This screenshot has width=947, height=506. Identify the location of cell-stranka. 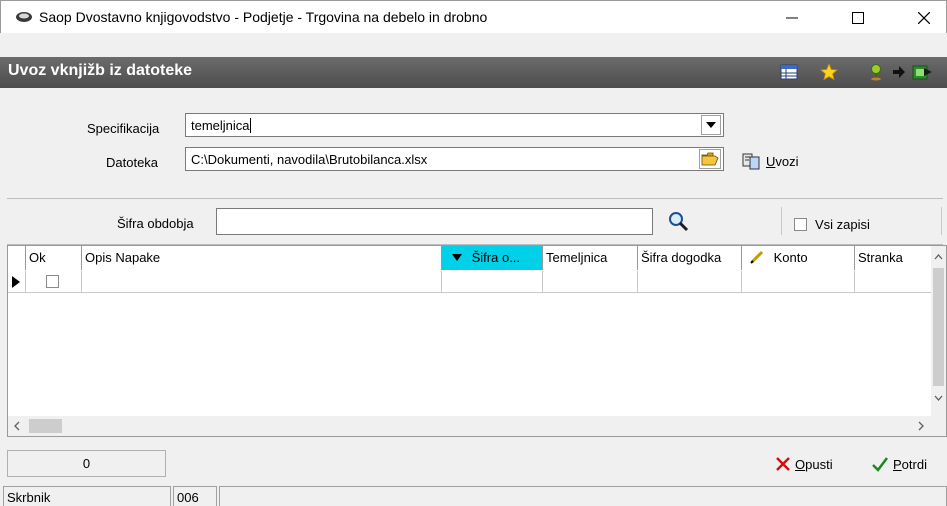
(894, 282).